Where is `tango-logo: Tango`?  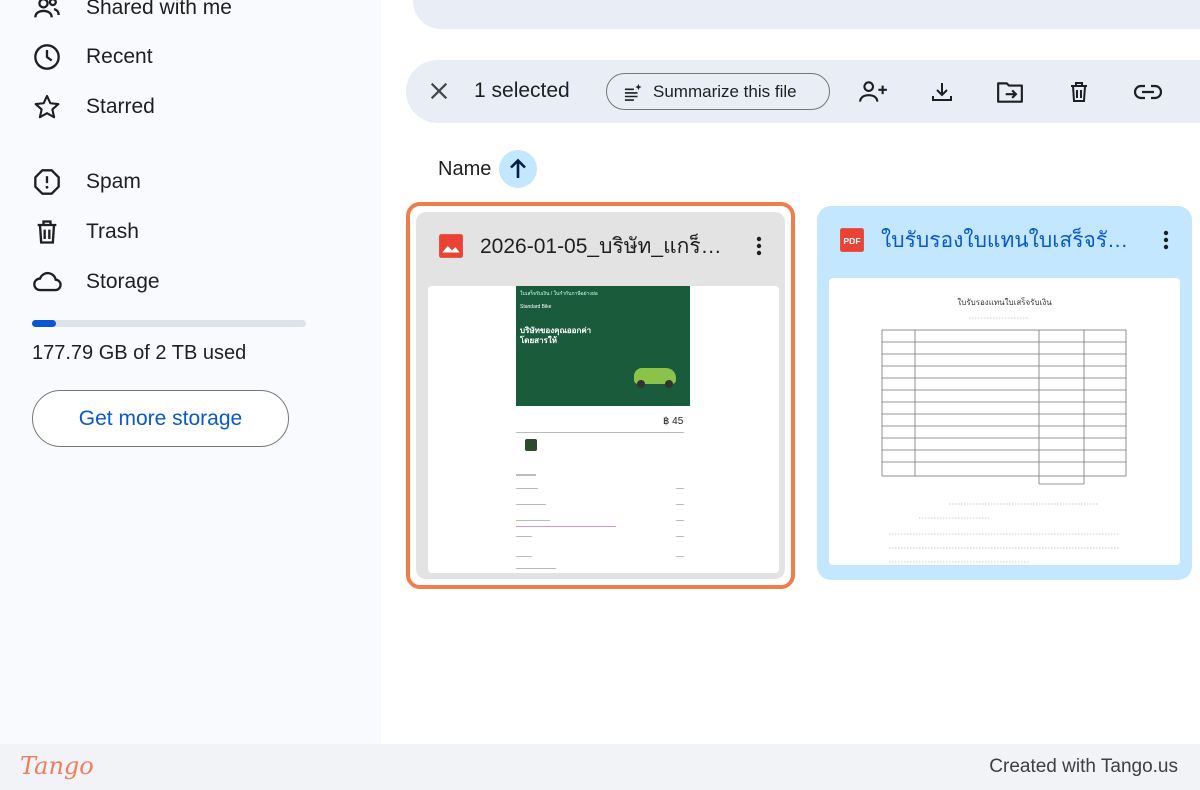
tango-logo: Tango is located at coordinates (57, 766).